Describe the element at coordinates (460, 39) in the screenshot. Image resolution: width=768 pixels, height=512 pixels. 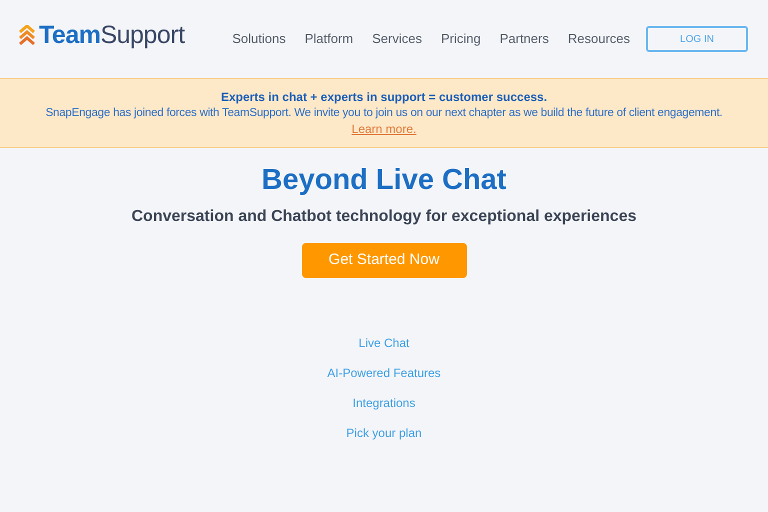
I see `nav-link: Pricing` at that location.